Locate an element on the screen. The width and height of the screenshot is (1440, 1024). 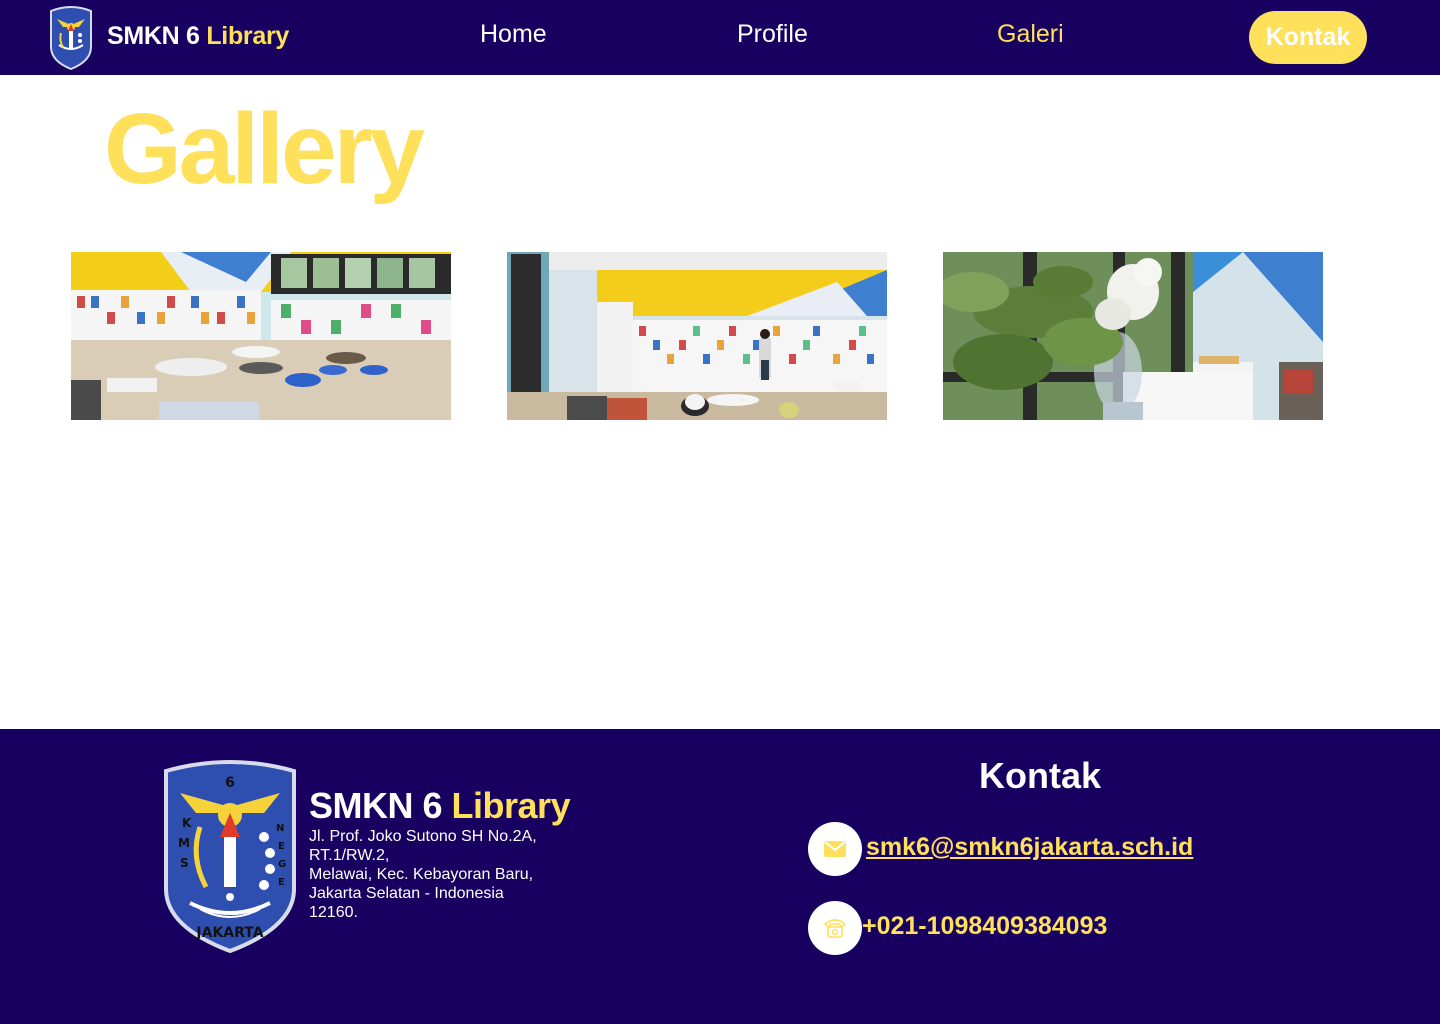
brand-name-part1: SMKN 6 is located at coordinates (153, 36).